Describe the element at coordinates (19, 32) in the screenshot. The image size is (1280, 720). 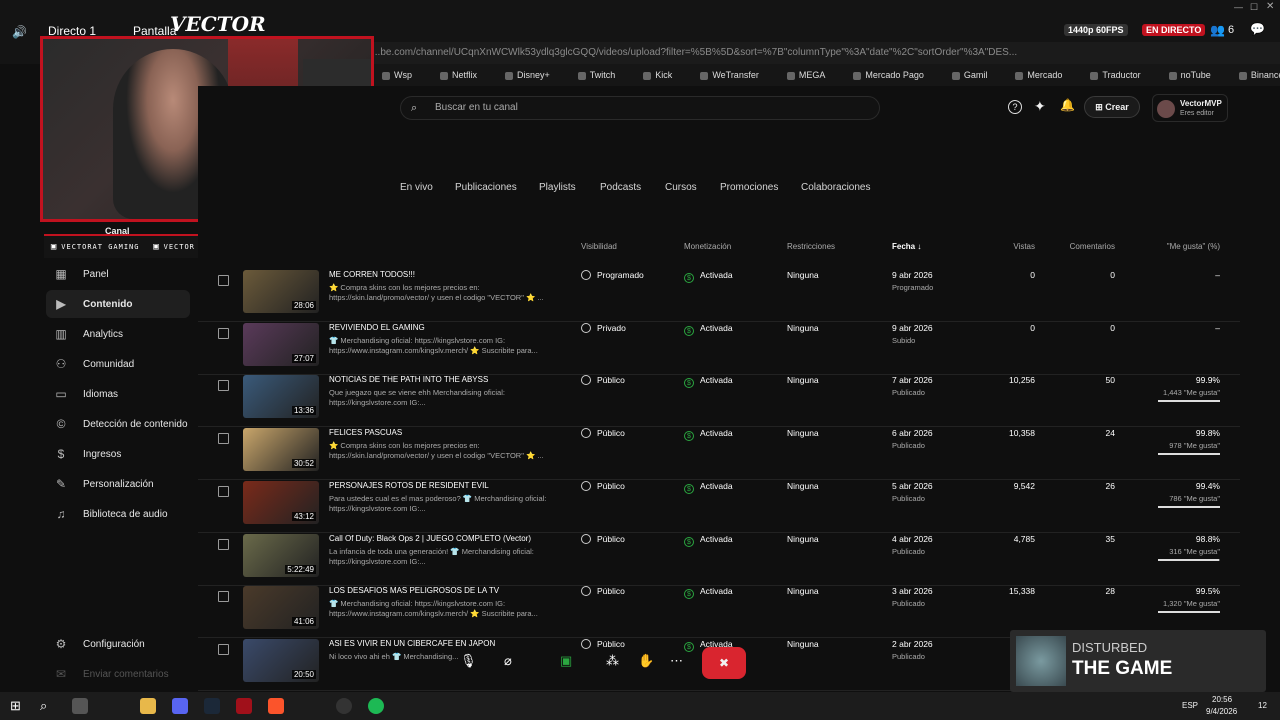
I see `speaker-icon: 🔊` at that location.